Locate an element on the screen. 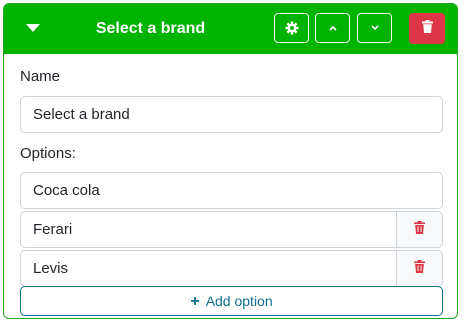 Image resolution: width=464 pixels, height=325 pixels. add-option-label: Add option is located at coordinates (239, 301).